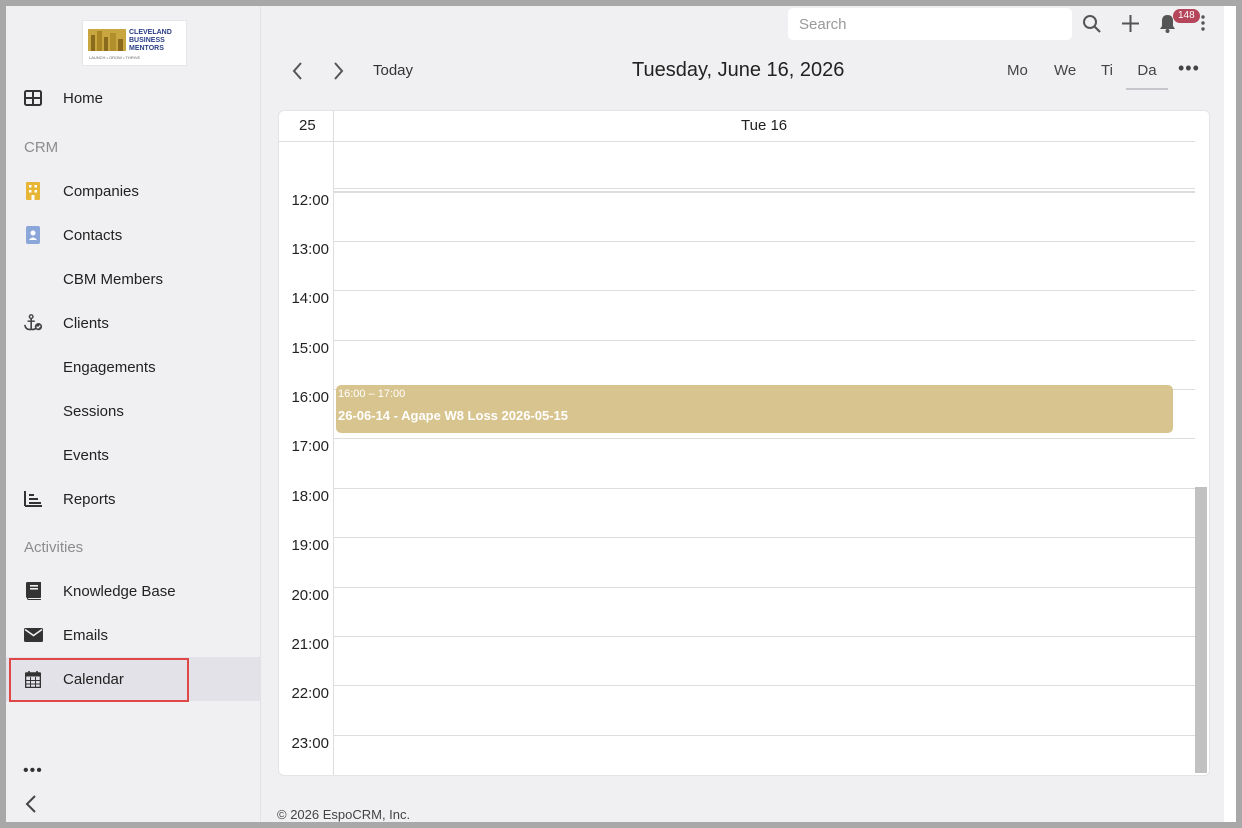 Image resolution: width=1242 pixels, height=828 pixels. I want to click on scrollbar-thumb, so click(1201, 630).